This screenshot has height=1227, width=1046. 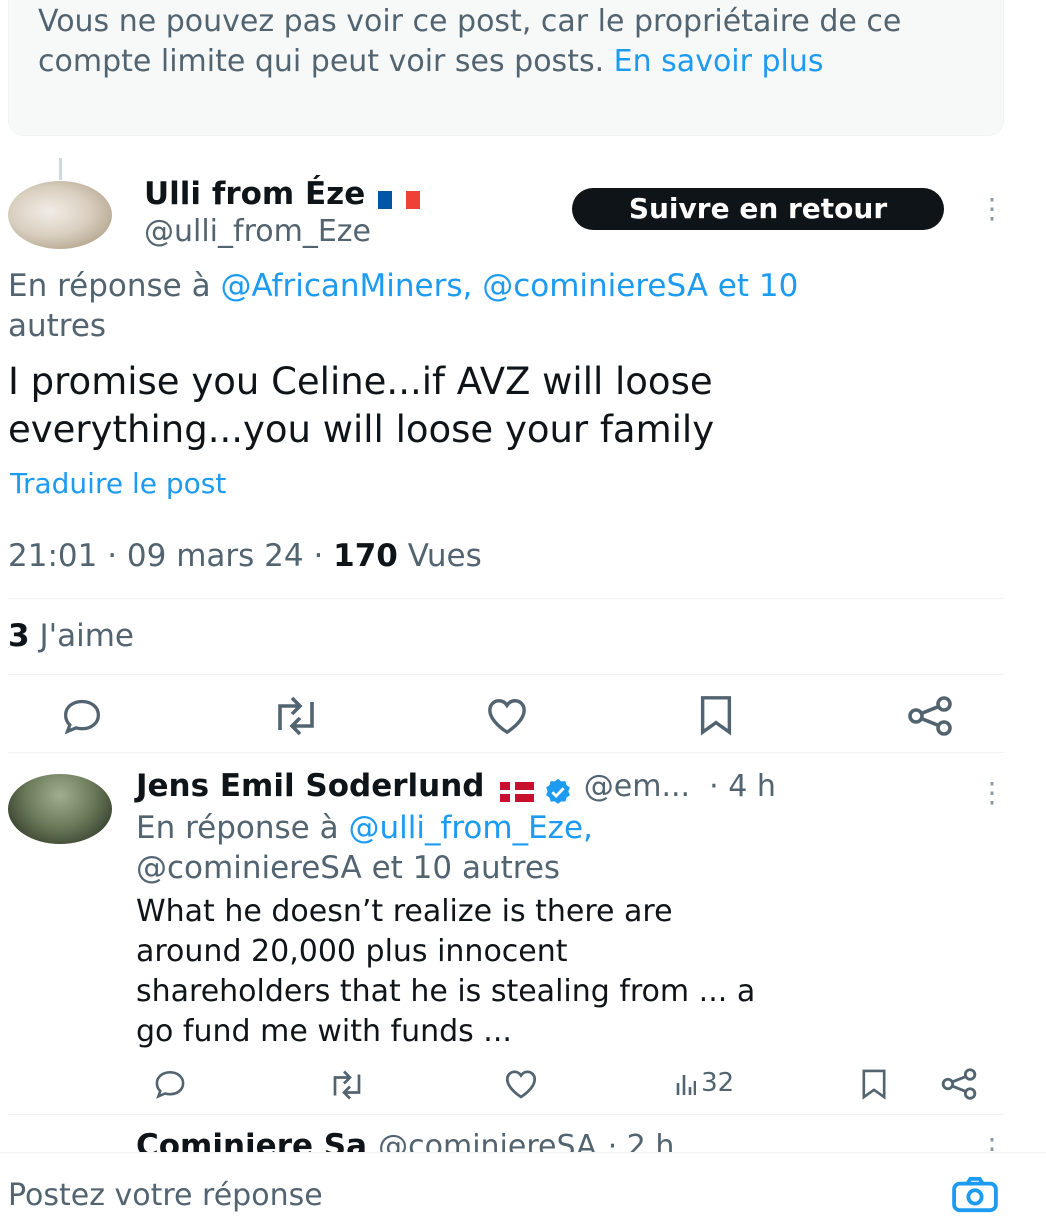 I want to click on author-name-row: Ulli from Éze, so click(x=283, y=194).